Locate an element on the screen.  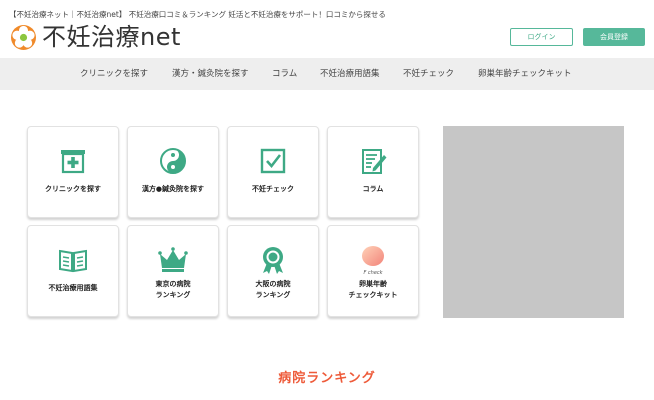
medal-icon is located at coordinates (273, 260).